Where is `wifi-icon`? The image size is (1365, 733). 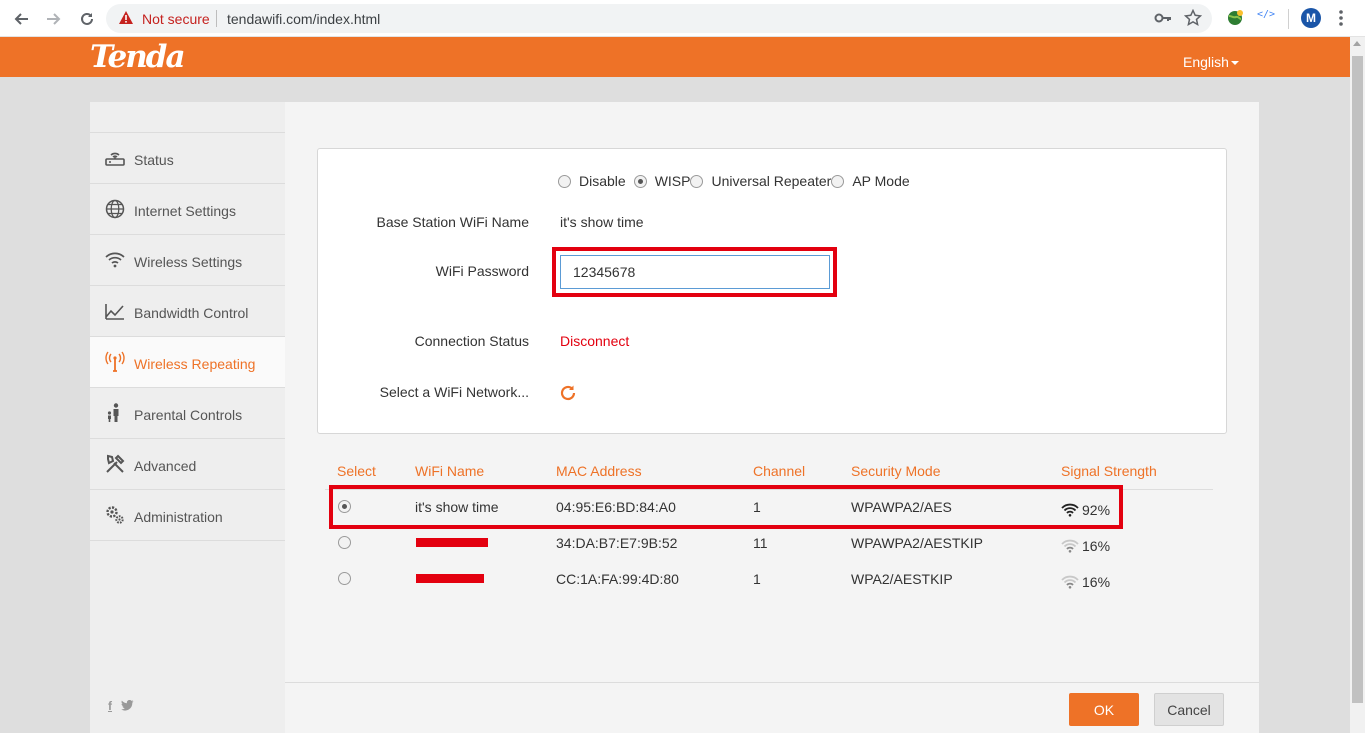
wifi-icon is located at coordinates (115, 260).